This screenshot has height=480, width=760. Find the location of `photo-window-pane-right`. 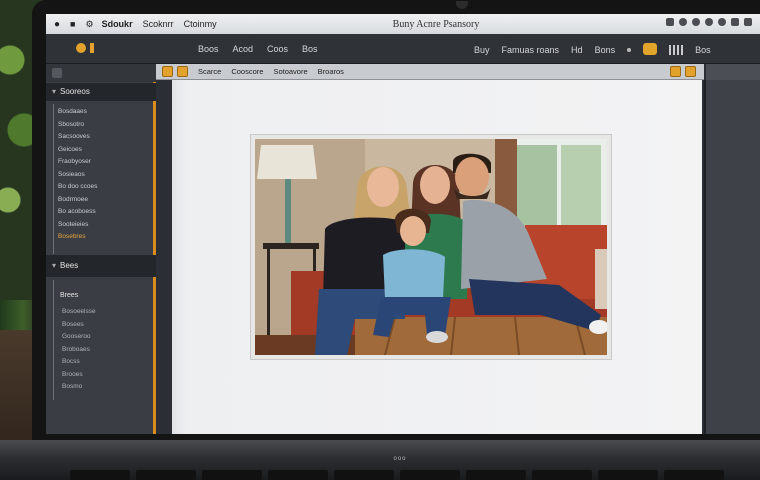

photo-window-pane-right is located at coordinates (581, 190).